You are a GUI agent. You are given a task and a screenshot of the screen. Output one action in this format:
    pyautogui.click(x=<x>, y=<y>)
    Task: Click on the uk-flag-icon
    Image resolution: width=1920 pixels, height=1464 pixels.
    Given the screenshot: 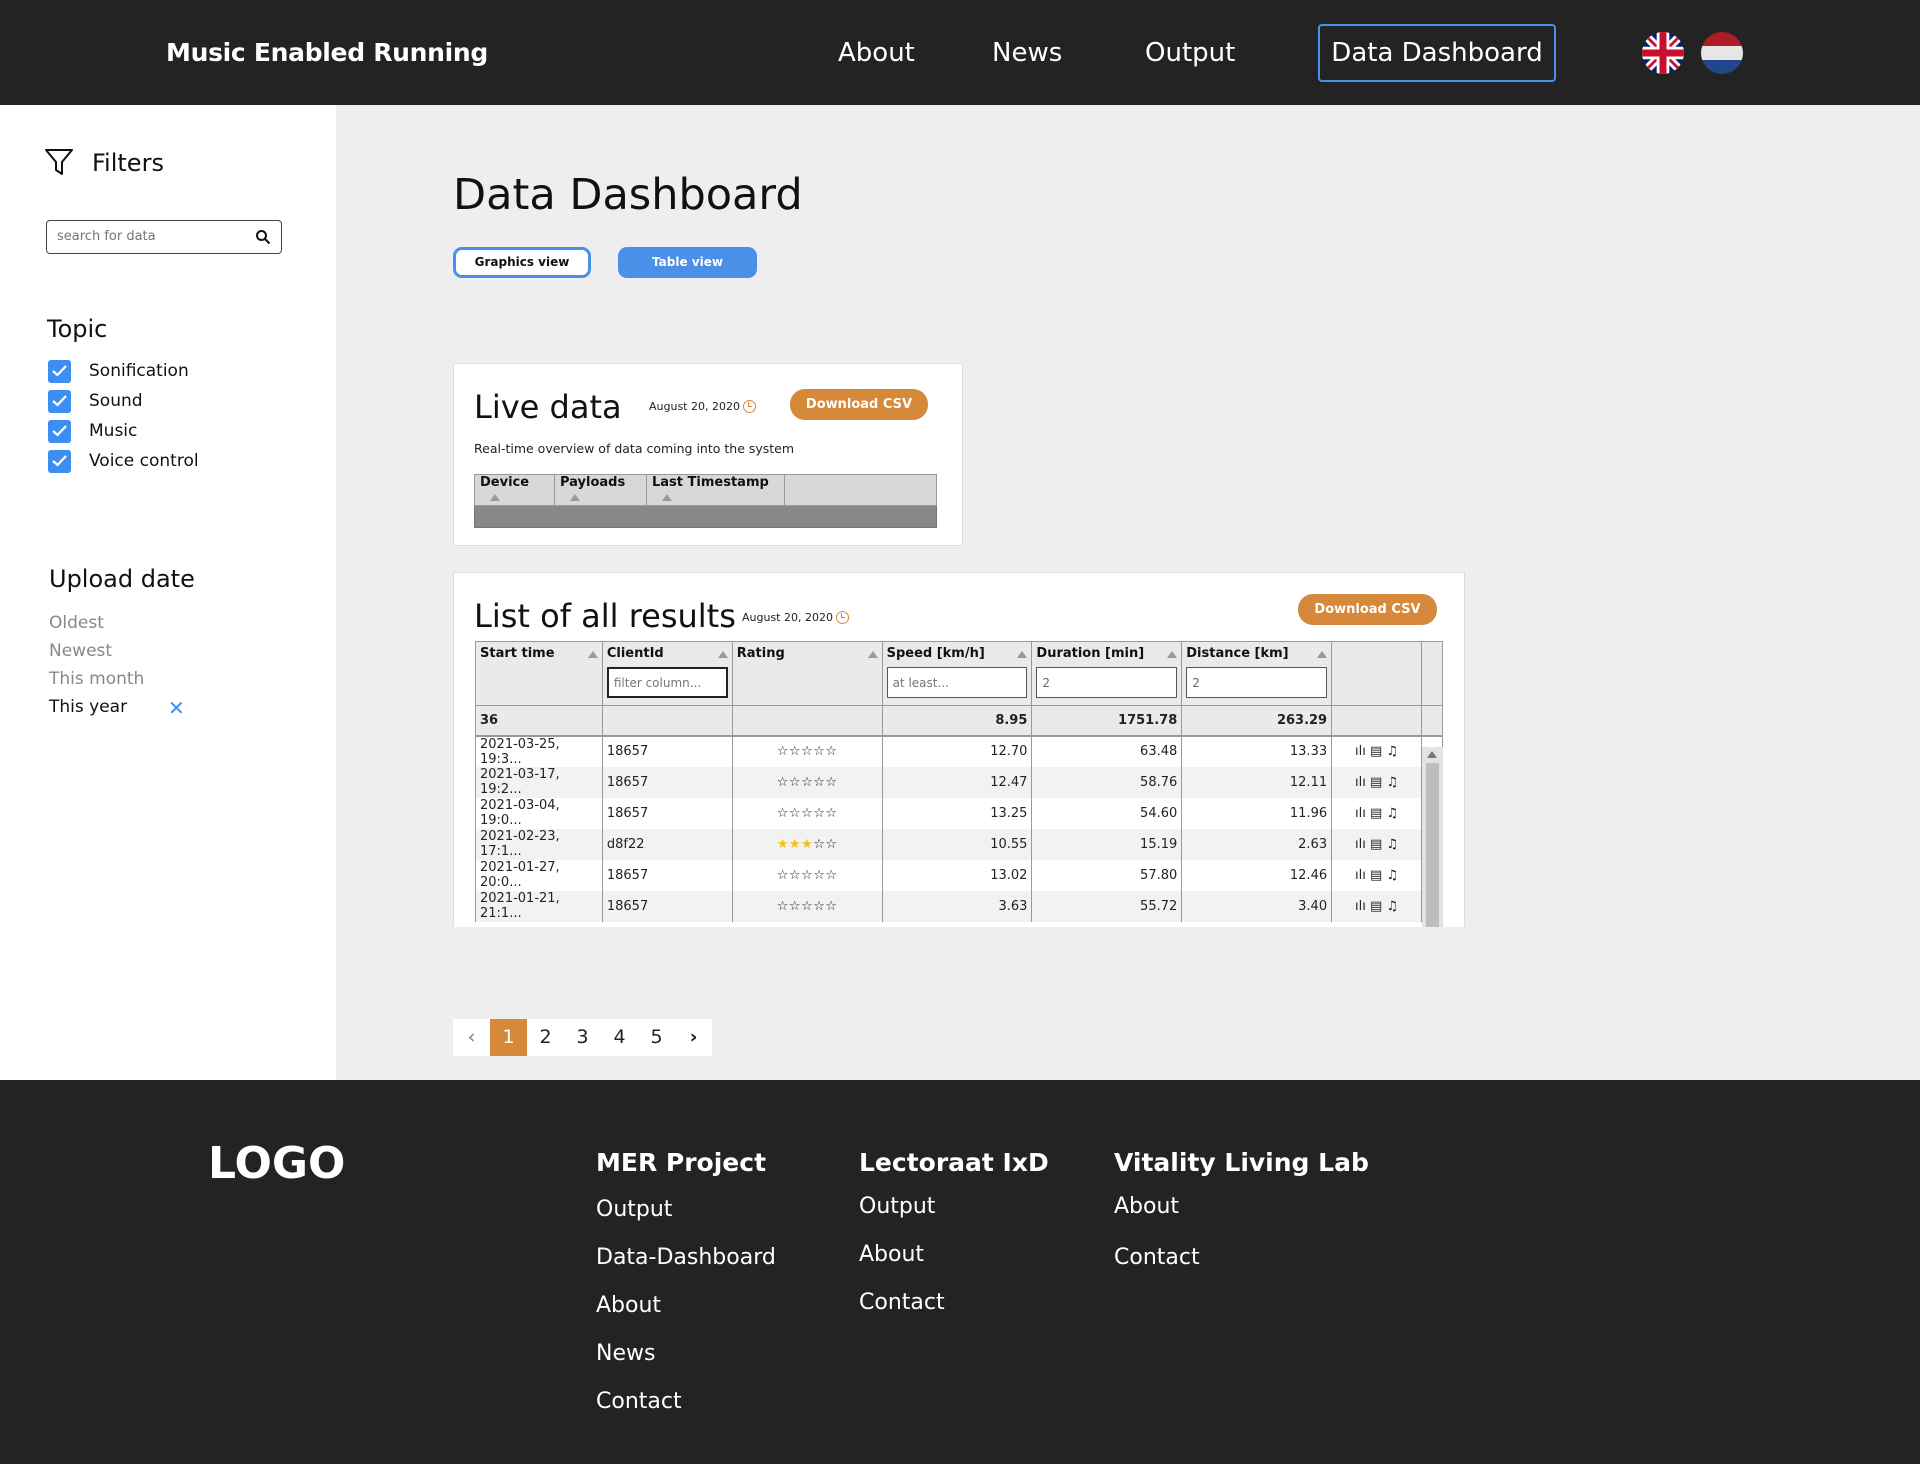 What is the action you would take?
    pyautogui.click(x=1663, y=53)
    